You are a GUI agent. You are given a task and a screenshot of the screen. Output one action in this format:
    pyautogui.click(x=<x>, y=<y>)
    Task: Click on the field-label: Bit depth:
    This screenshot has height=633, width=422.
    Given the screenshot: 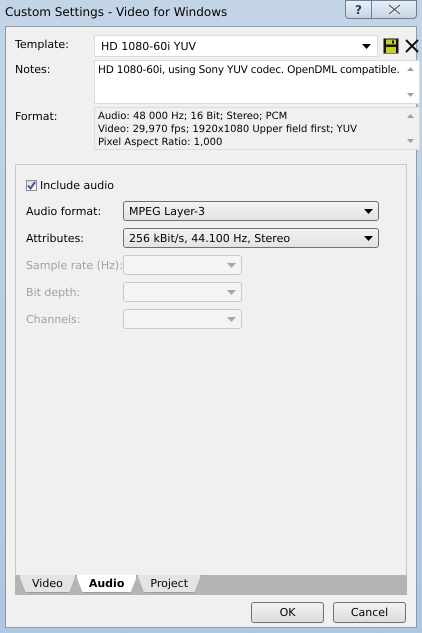 What is the action you would take?
    pyautogui.click(x=54, y=292)
    